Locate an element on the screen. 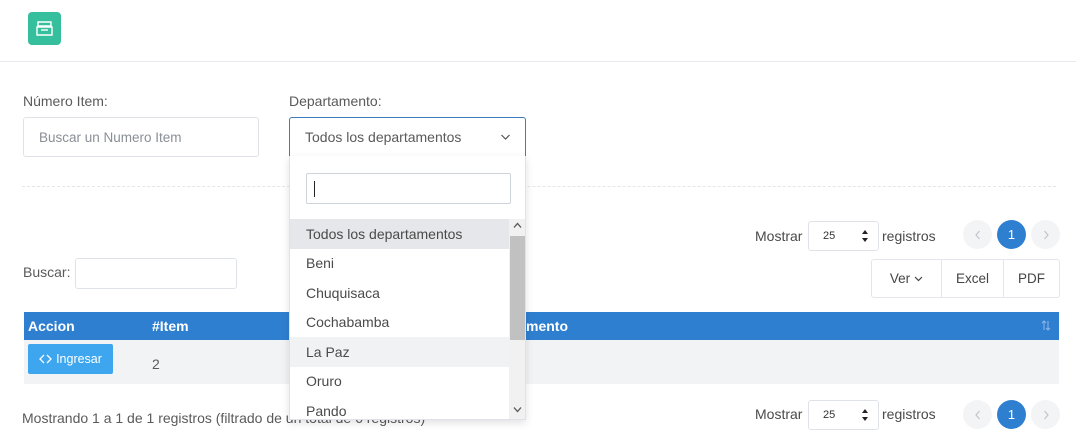 This screenshot has height=442, width=1076. excel-button: Excel is located at coordinates (973, 278).